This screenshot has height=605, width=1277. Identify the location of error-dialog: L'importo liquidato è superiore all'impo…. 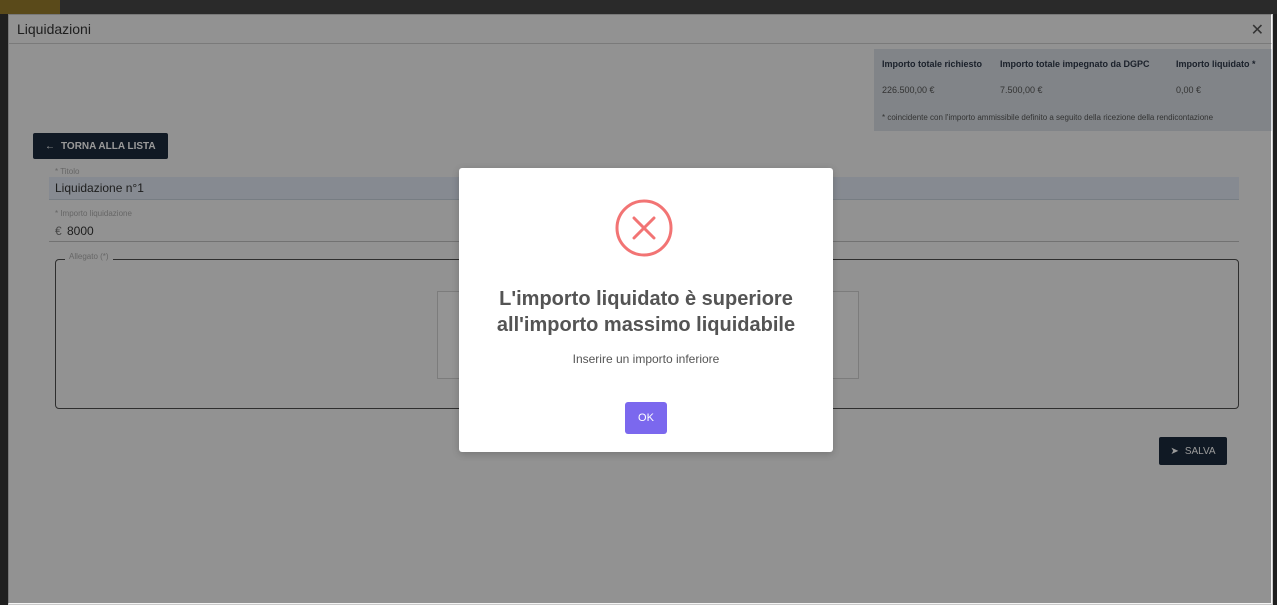
(646, 310).